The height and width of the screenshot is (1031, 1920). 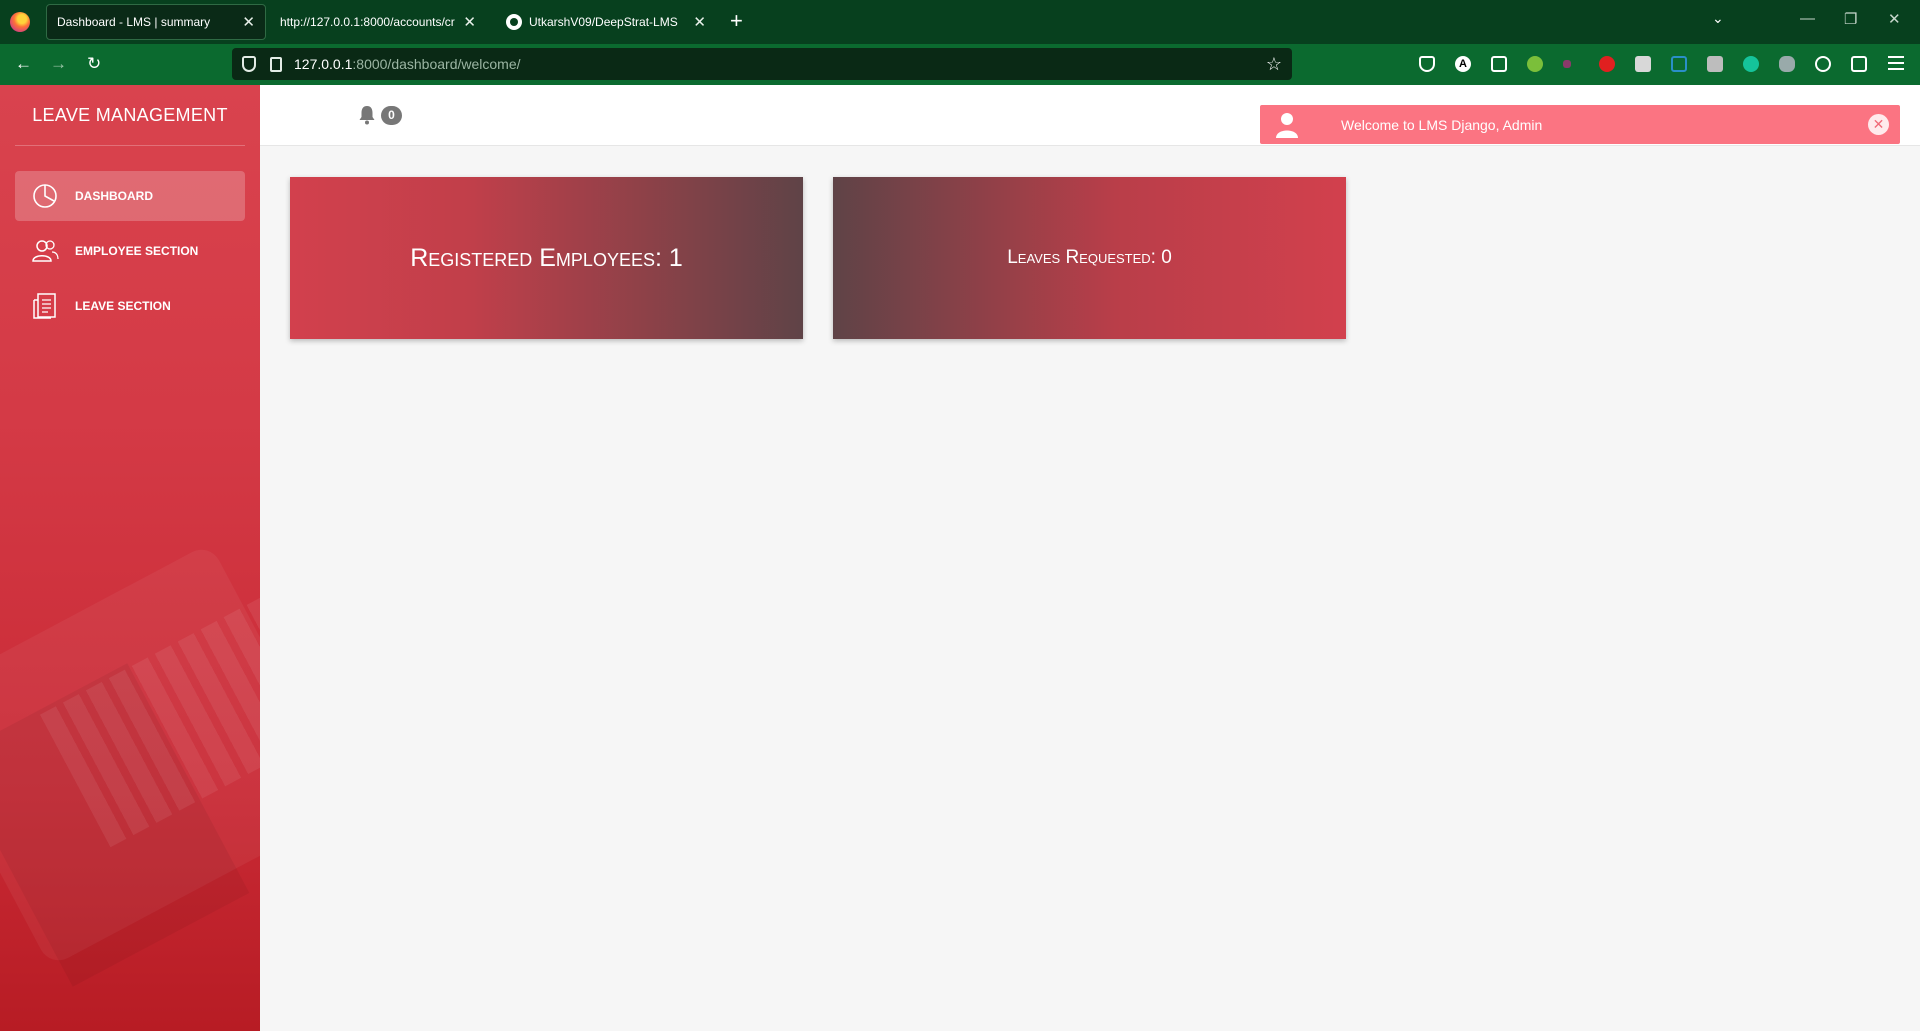 I want to click on adblock-icon, so click(x=1607, y=64).